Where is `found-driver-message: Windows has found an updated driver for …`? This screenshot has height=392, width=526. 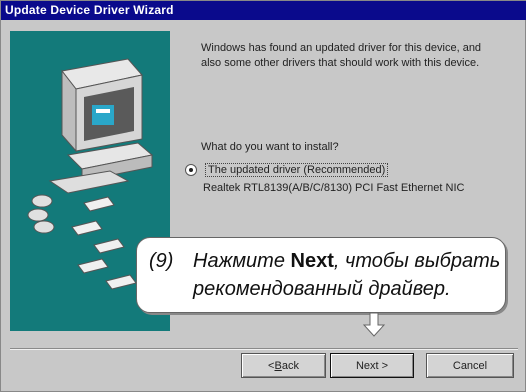
found-driver-message: Windows has found an updated driver for … is located at coordinates (361, 56).